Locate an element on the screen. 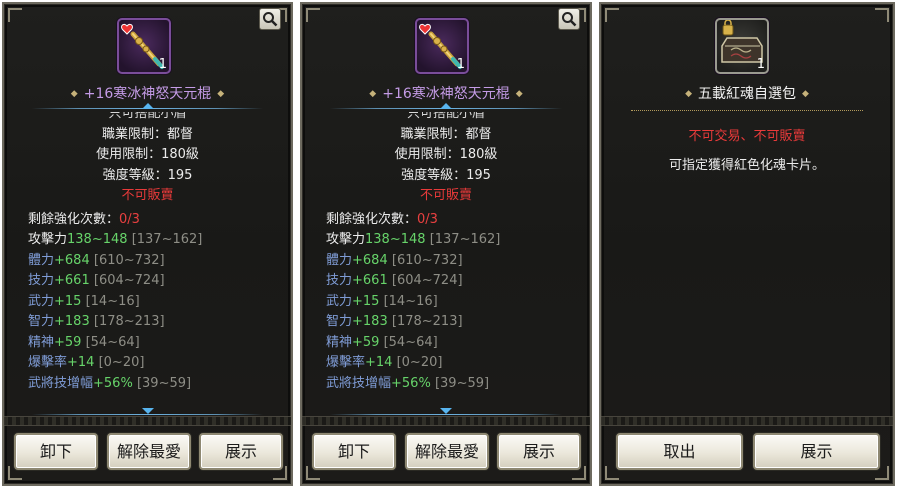 The width and height of the screenshot is (900, 489). item-name-text: 五載紅魂自選包 is located at coordinates (747, 94).